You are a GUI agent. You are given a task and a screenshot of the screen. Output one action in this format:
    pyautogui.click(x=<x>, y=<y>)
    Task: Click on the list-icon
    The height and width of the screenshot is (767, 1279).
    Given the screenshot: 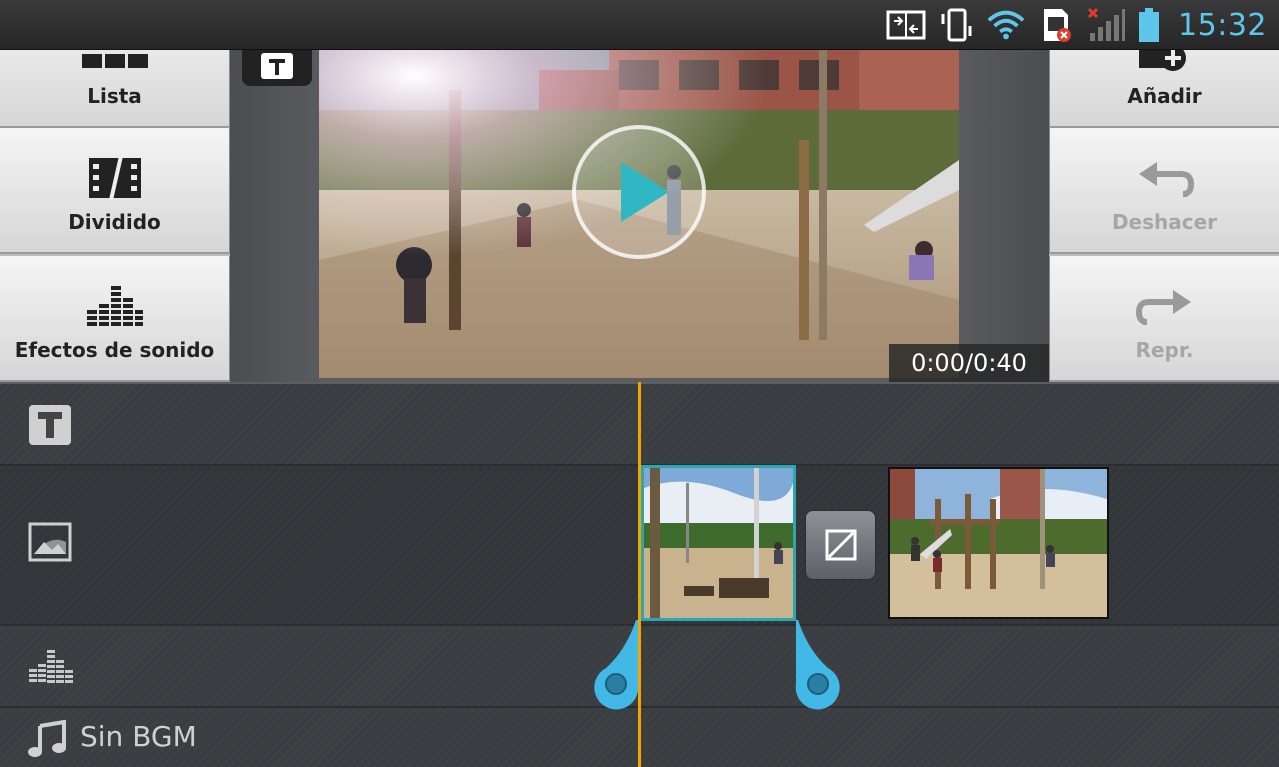 What is the action you would take?
    pyautogui.click(x=114, y=61)
    